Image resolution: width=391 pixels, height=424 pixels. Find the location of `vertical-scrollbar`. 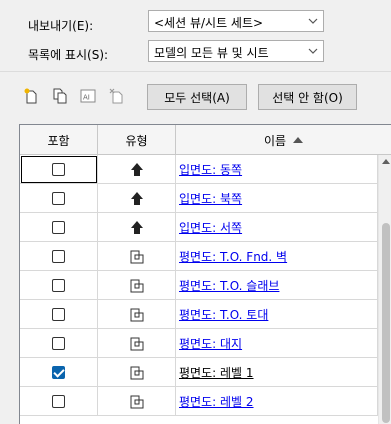

vertical-scrollbar is located at coordinates (384, 289).